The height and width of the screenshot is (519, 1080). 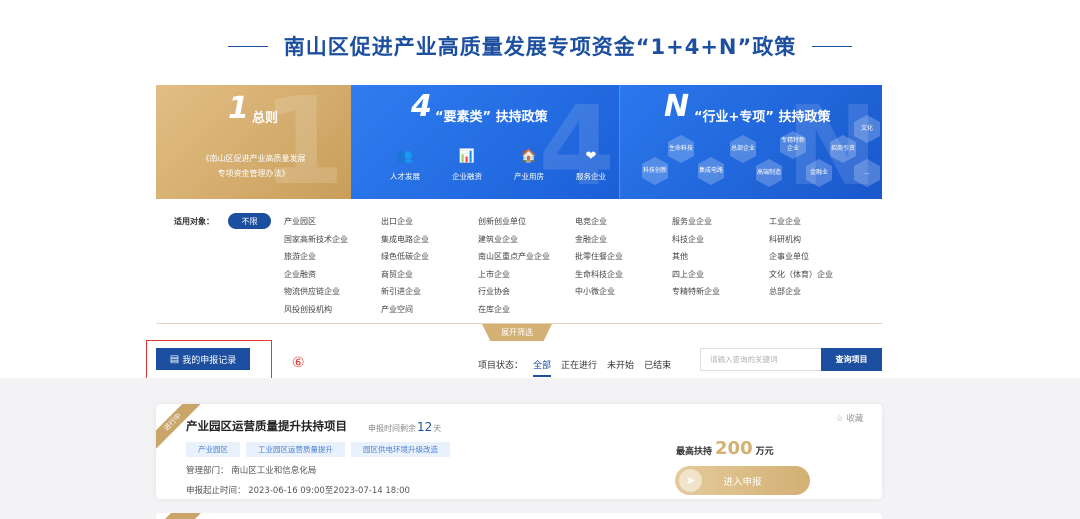 What do you see at coordinates (677, 106) in the screenshot?
I see `banner-industry-number: N` at bounding box center [677, 106].